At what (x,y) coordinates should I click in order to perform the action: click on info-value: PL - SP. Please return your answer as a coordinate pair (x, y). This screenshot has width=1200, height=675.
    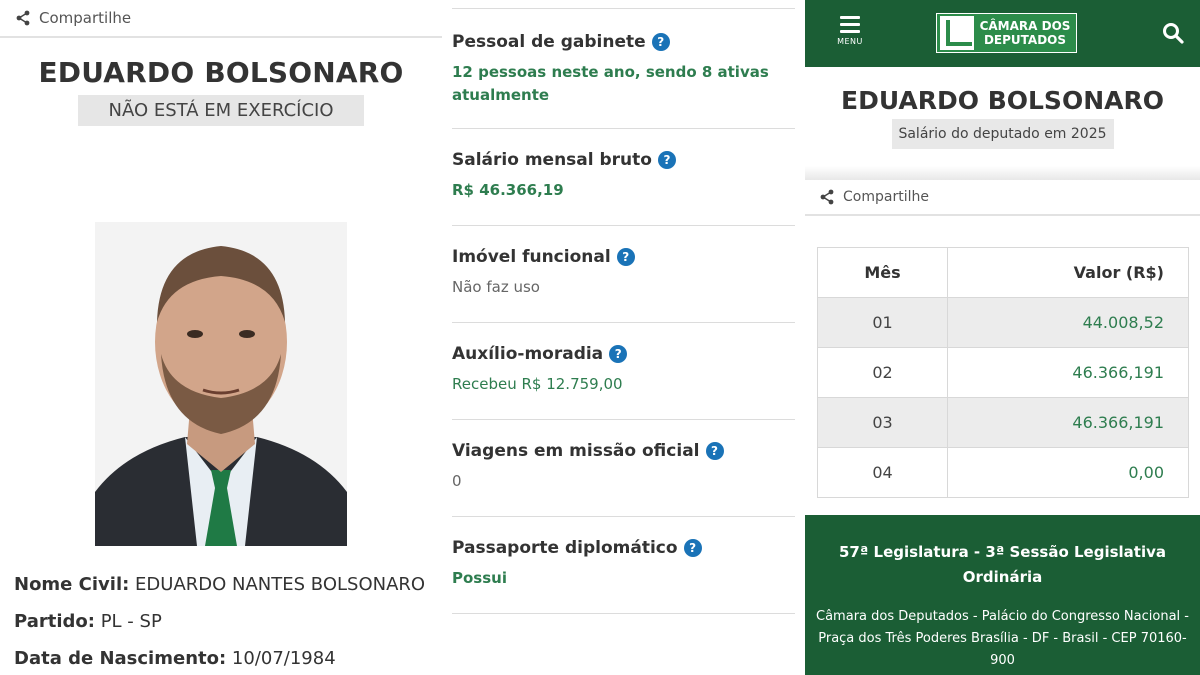
    Looking at the image, I should click on (131, 621).